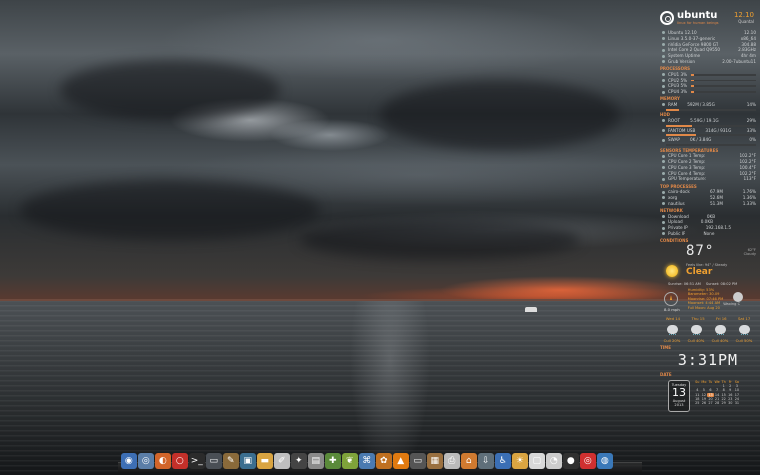 Image resolution: width=760 pixels, height=475 pixels. I want to click on earth-launcher: ◍, so click(605, 461).